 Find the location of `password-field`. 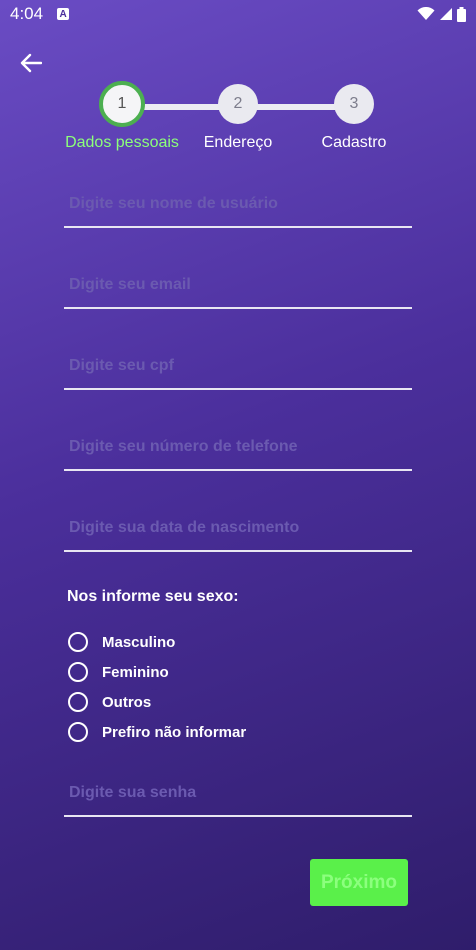

password-field is located at coordinates (238, 794).